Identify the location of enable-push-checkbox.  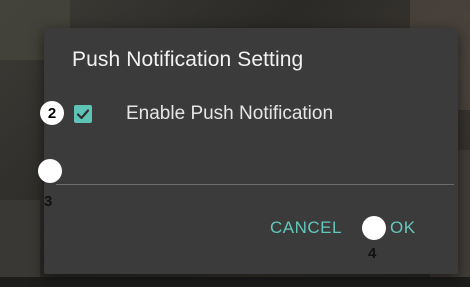
(83, 114).